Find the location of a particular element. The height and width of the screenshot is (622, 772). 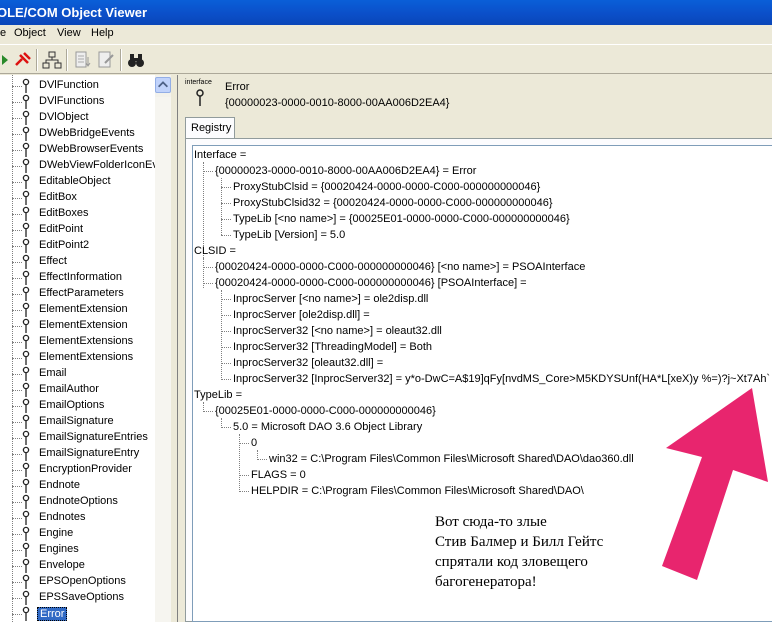

refresh-icon is located at coordinates (6, 60).